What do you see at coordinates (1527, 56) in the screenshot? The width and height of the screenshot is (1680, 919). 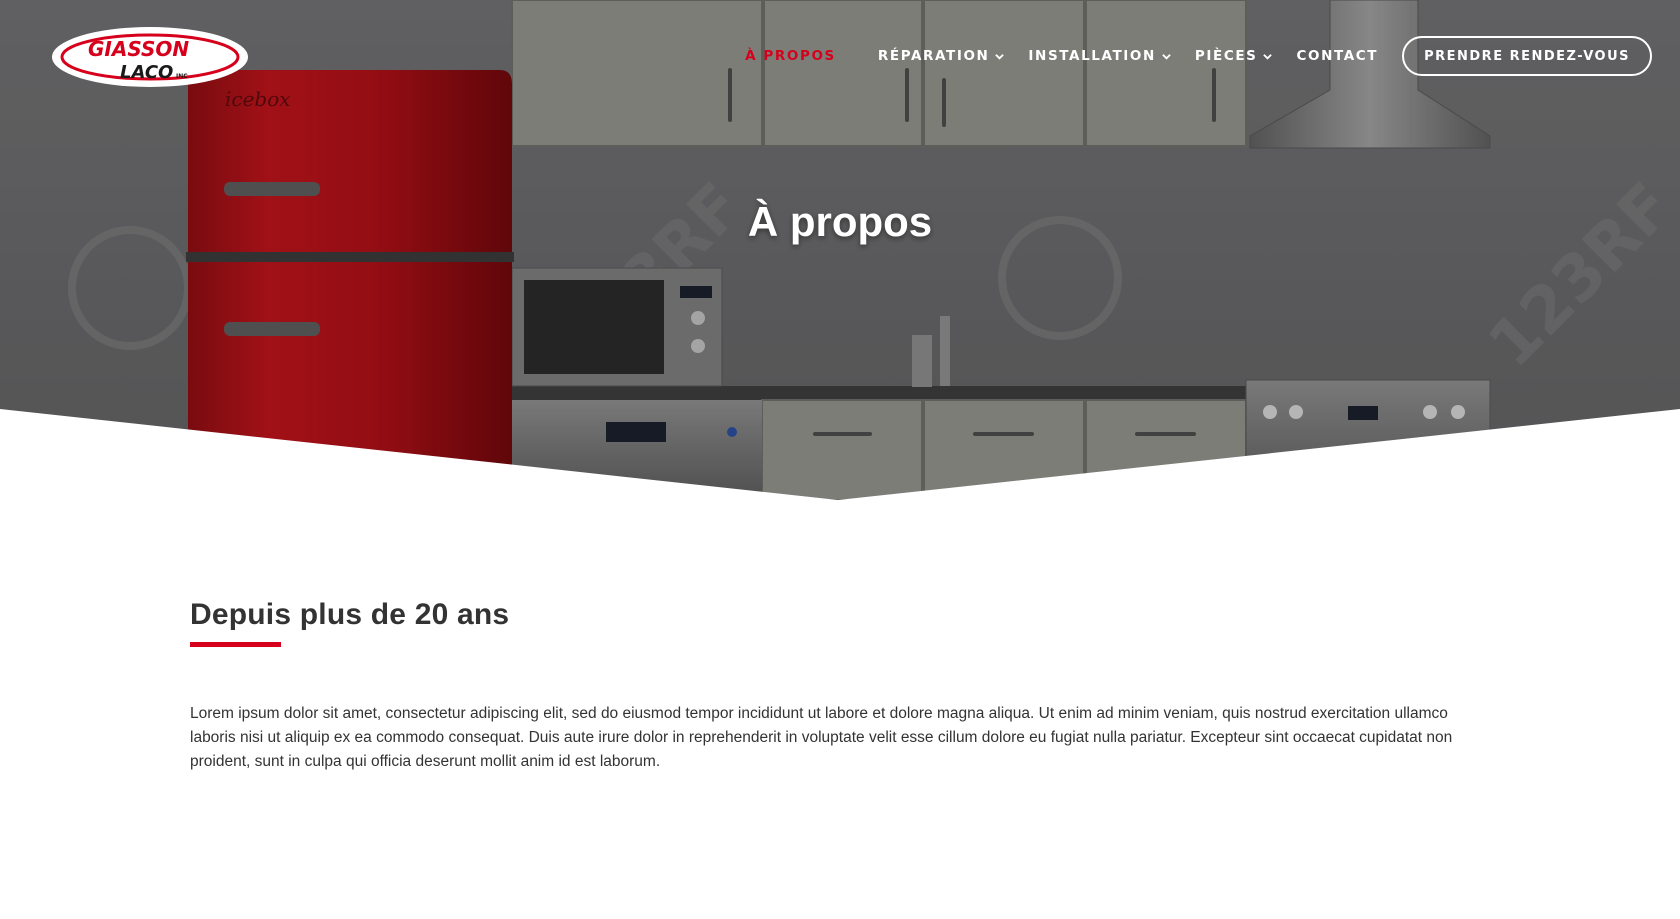 I see `book-appointment-button: PRENDRE RENDEZ-VOUS` at bounding box center [1527, 56].